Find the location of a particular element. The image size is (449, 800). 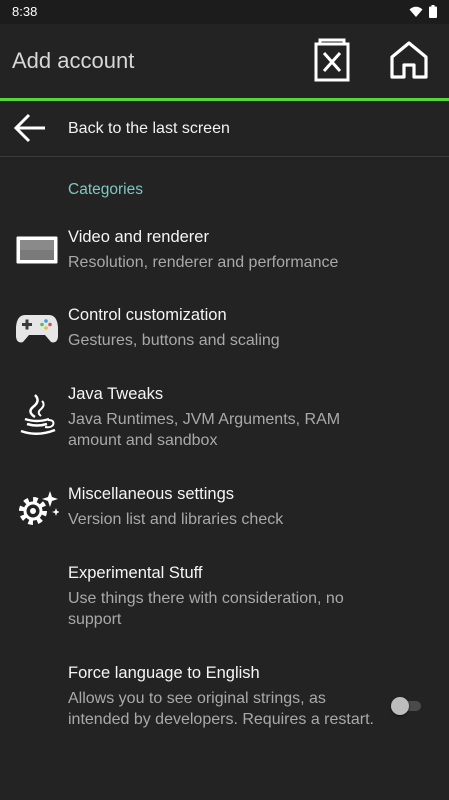

app-title: Add account is located at coordinates (73, 60).